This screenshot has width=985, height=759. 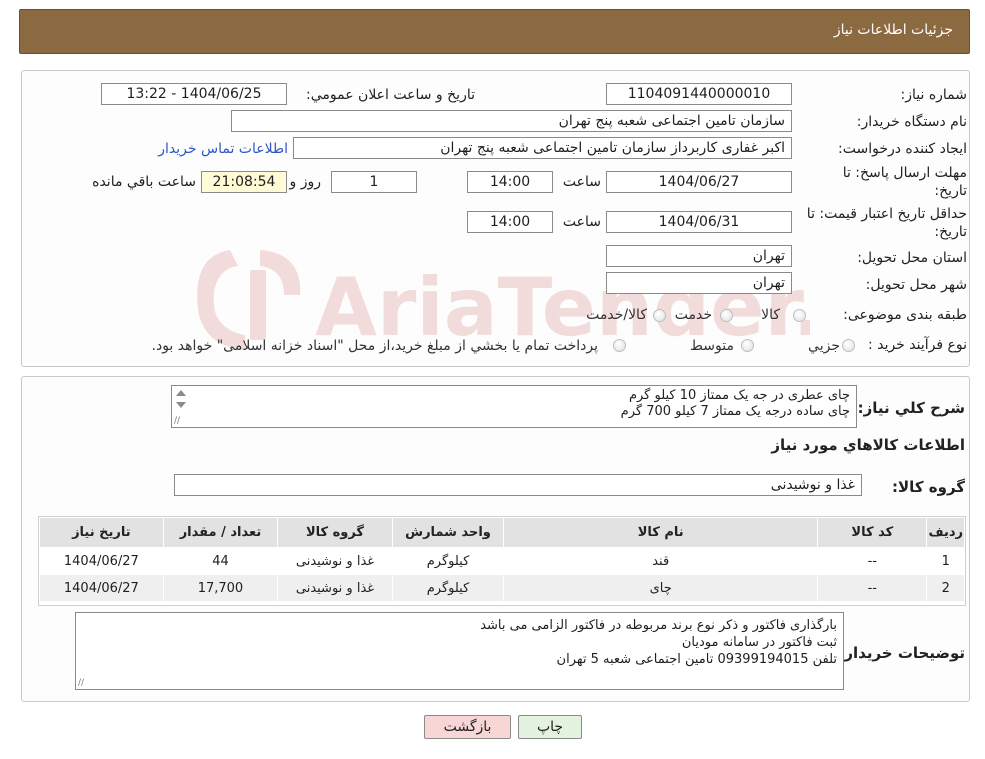 What do you see at coordinates (390, 95) in the screenshot?
I see `announce-label: تاریخ و ساعت اعلان عمومي:` at bounding box center [390, 95].